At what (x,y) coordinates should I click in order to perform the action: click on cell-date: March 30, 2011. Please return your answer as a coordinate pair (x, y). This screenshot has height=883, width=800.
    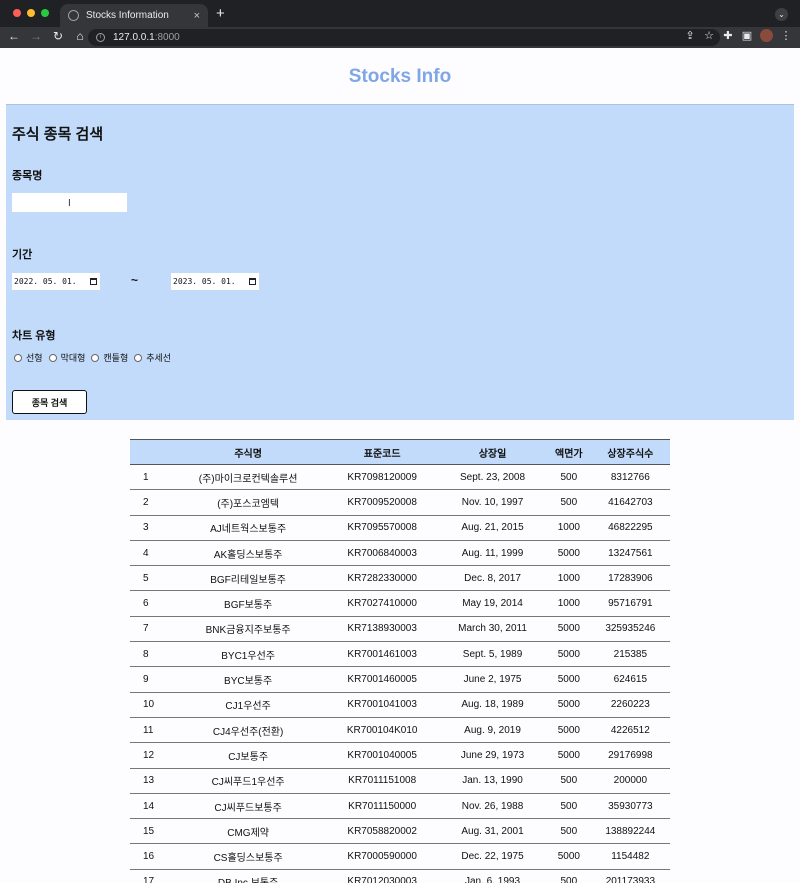
    Looking at the image, I should click on (492, 629).